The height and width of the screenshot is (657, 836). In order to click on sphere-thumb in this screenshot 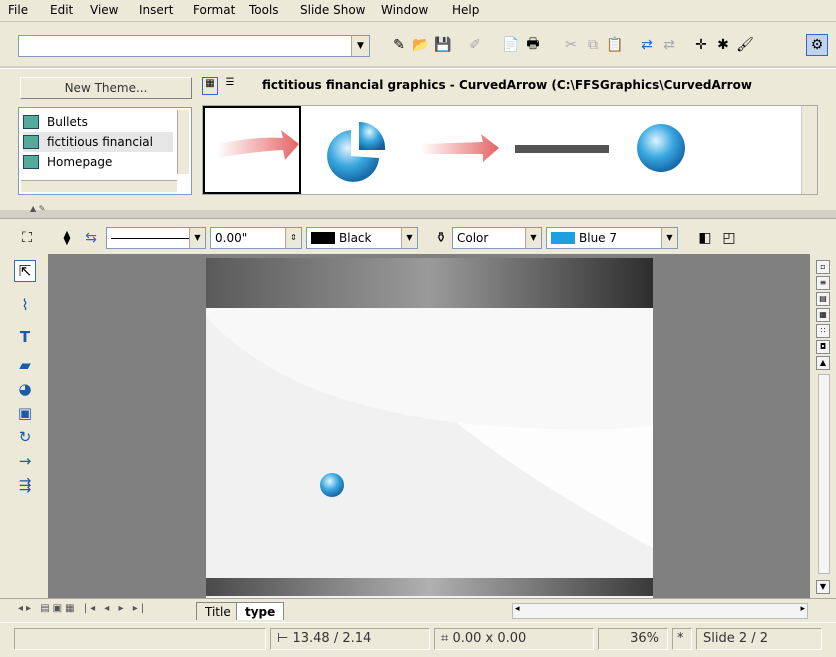, I will do `click(661, 148)`.